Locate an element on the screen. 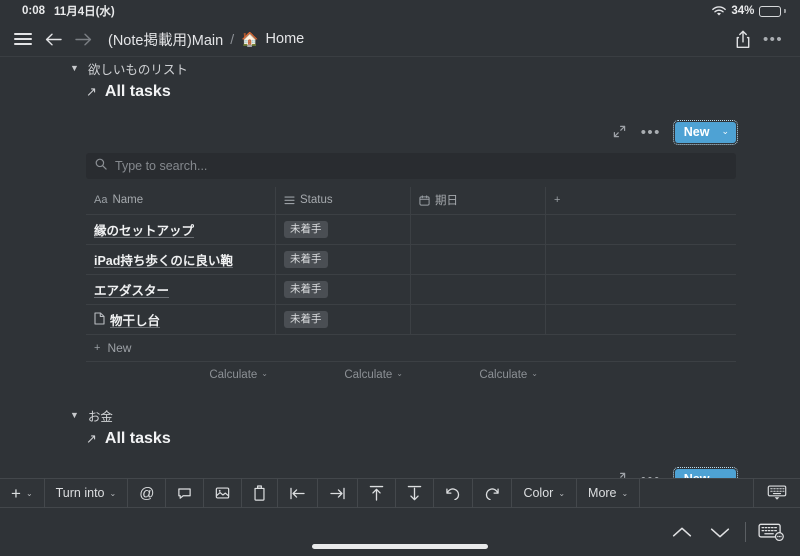 The image size is (800, 556). calculate-button-name: Calculate ⌄ is located at coordinates (181, 375).